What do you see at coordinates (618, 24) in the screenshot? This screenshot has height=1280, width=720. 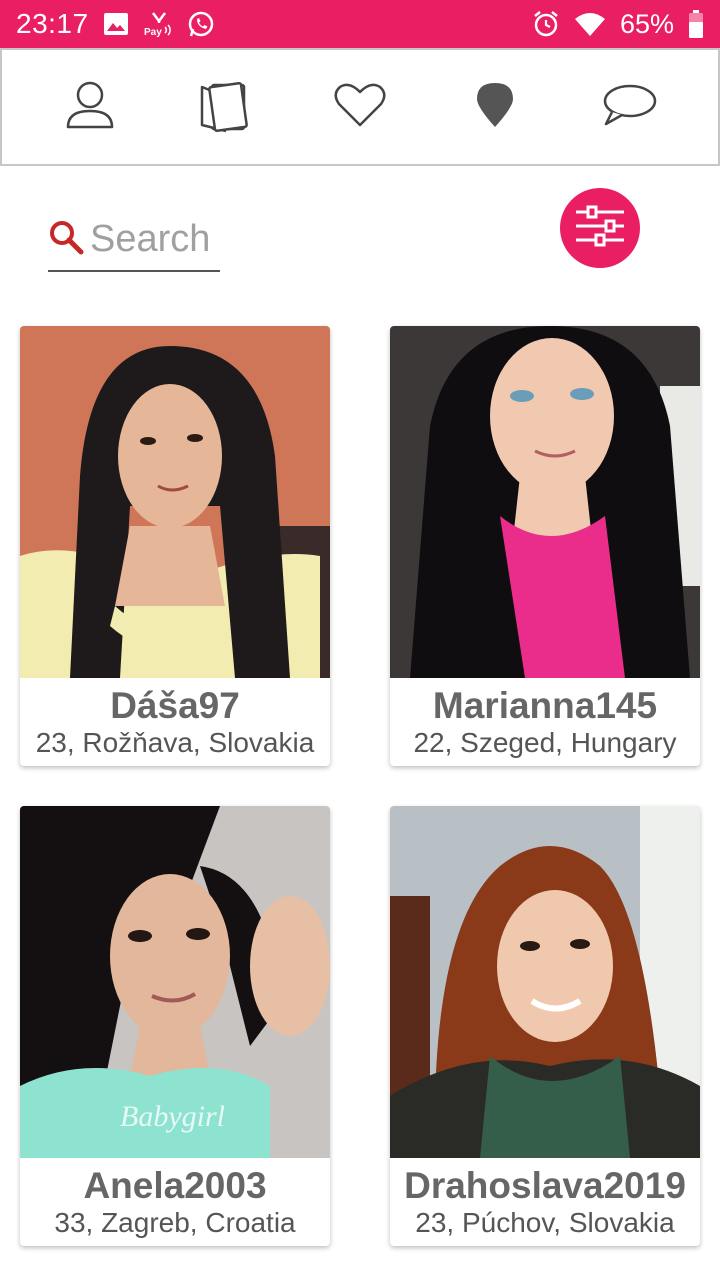 I see `status-right: 65%` at bounding box center [618, 24].